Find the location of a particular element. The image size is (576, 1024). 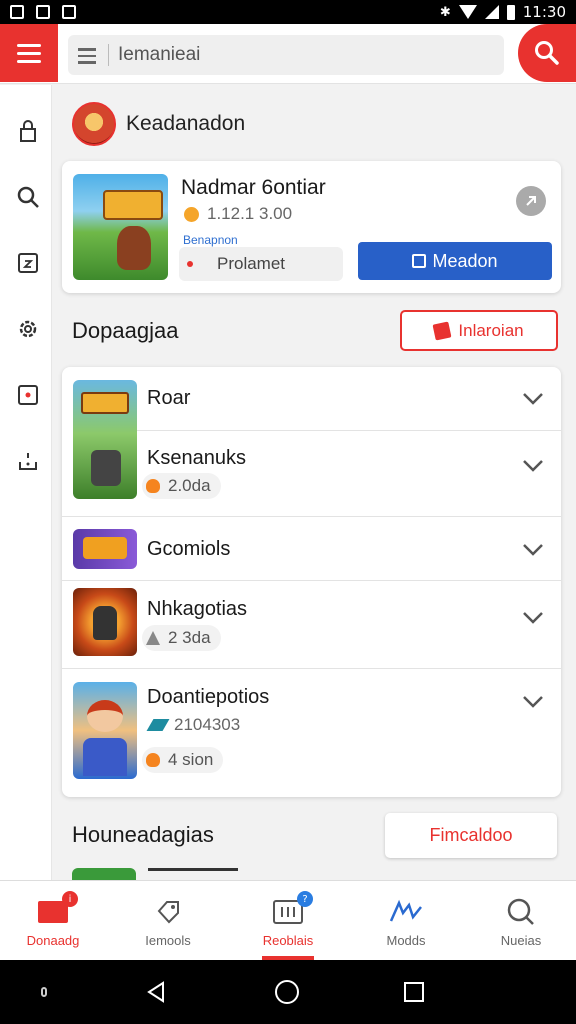

nav-item-modes: Modds is located at coordinates (406, 921).